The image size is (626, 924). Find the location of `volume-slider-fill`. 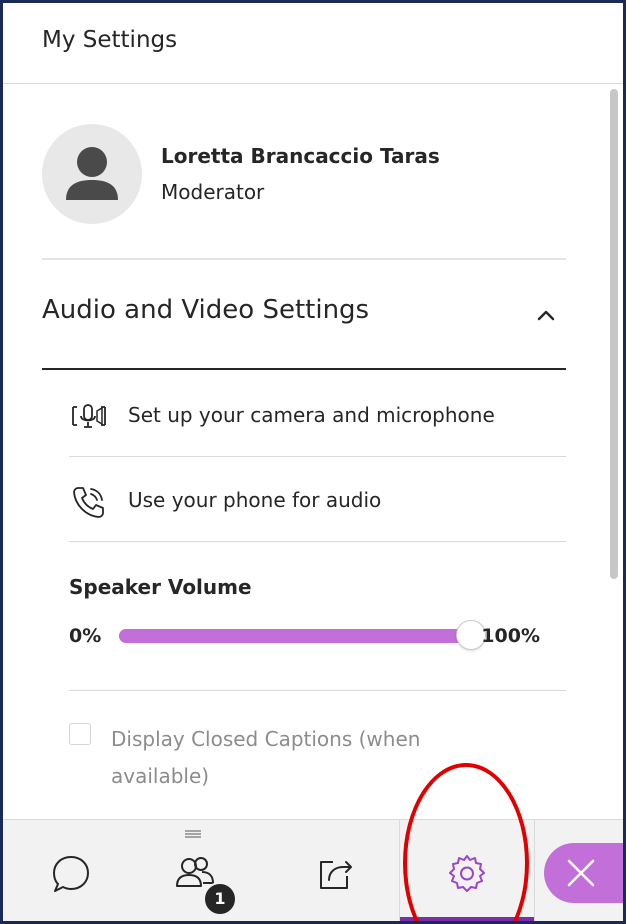

volume-slider-fill is located at coordinates (295, 636).